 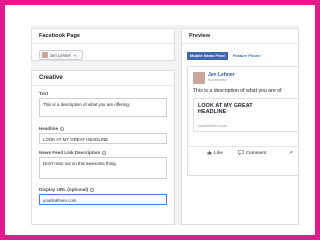 I want to click on page-select: Jen Lehner ▾, so click(x=61, y=55).